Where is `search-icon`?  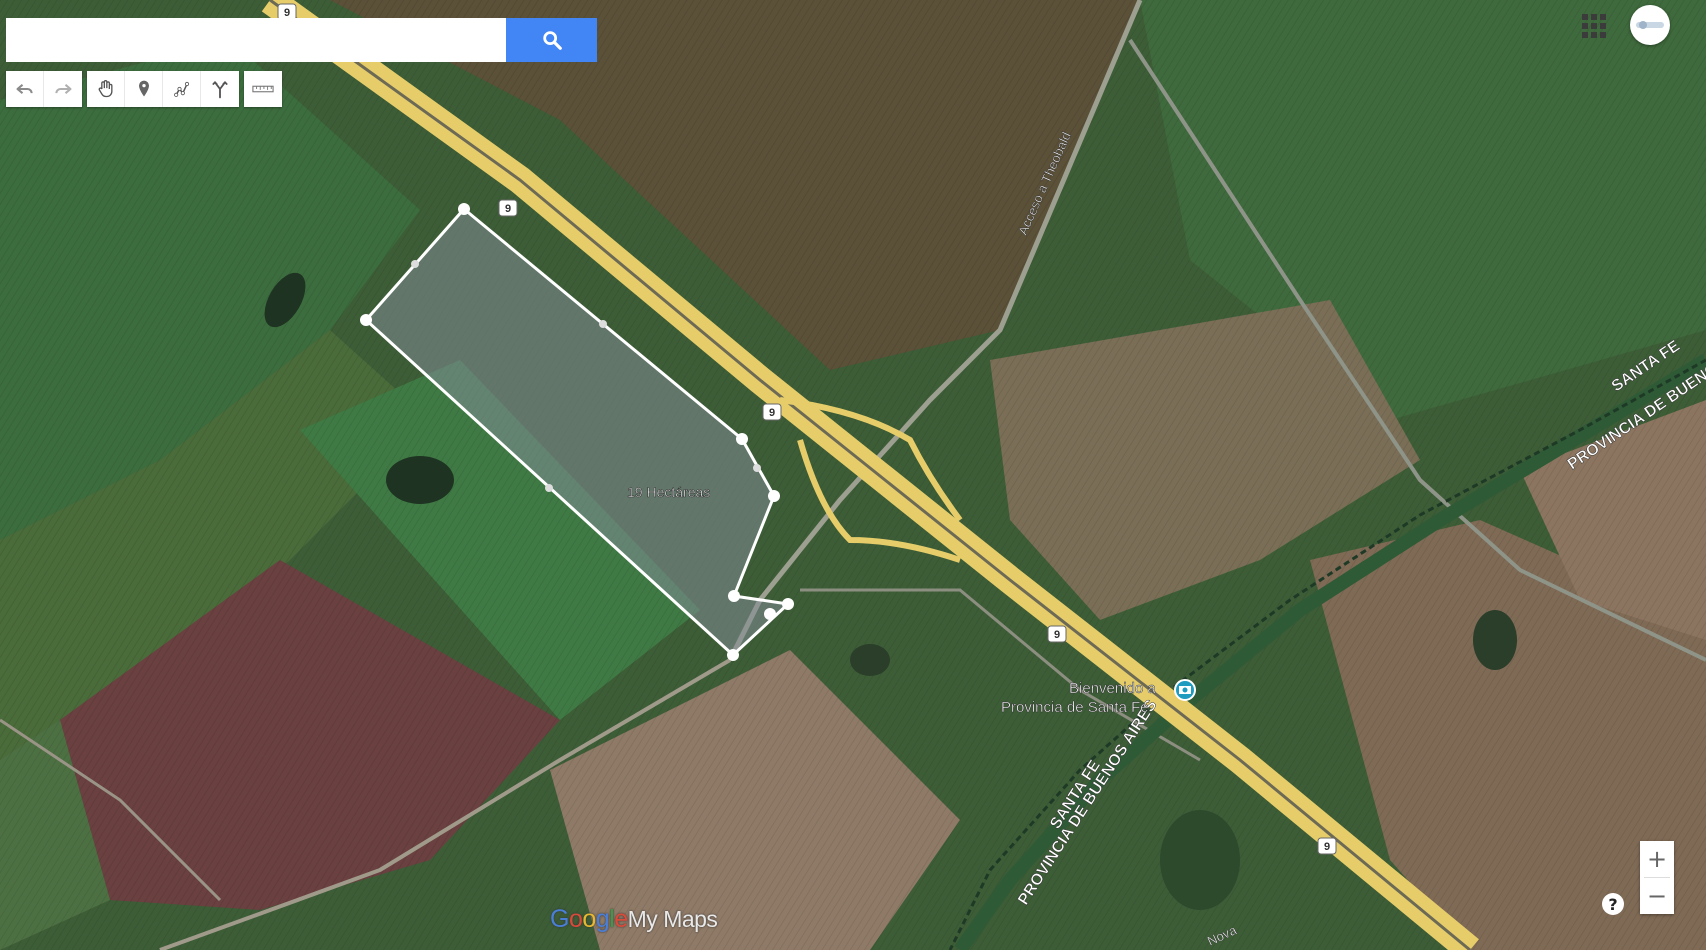 search-icon is located at coordinates (552, 40).